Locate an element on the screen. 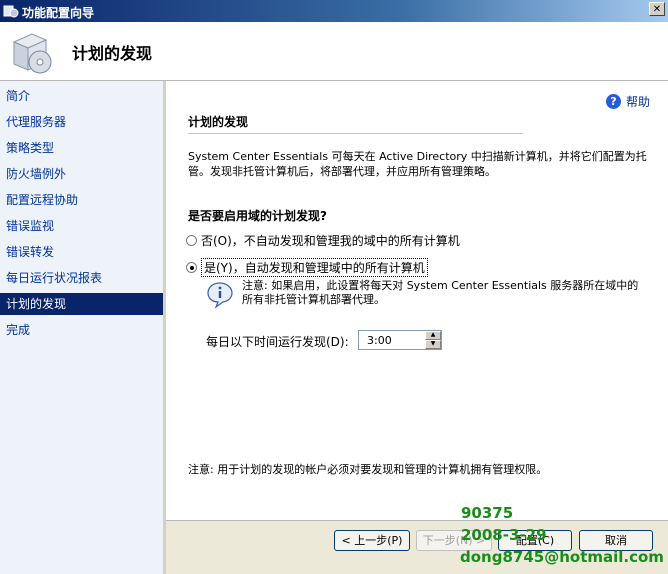 The width and height of the screenshot is (668, 574). wizard-header: 计划的发现 is located at coordinates (334, 51).